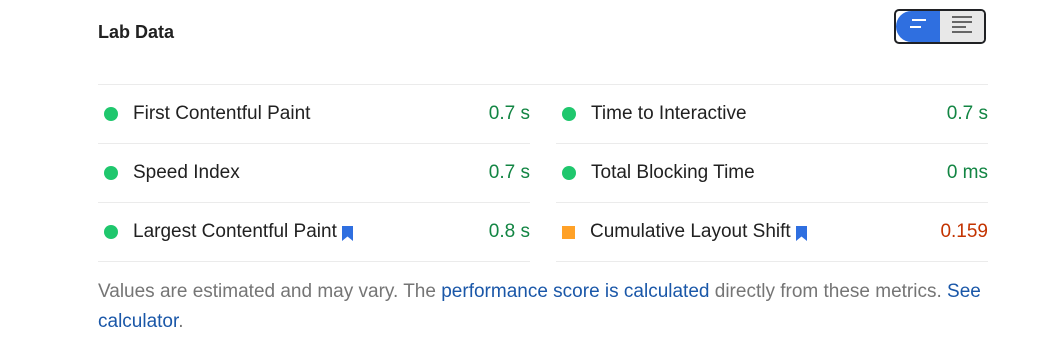 The height and width of the screenshot is (351, 1041). Describe the element at coordinates (243, 232) in the screenshot. I see `metric-label: Largest Contentful Paint` at that location.